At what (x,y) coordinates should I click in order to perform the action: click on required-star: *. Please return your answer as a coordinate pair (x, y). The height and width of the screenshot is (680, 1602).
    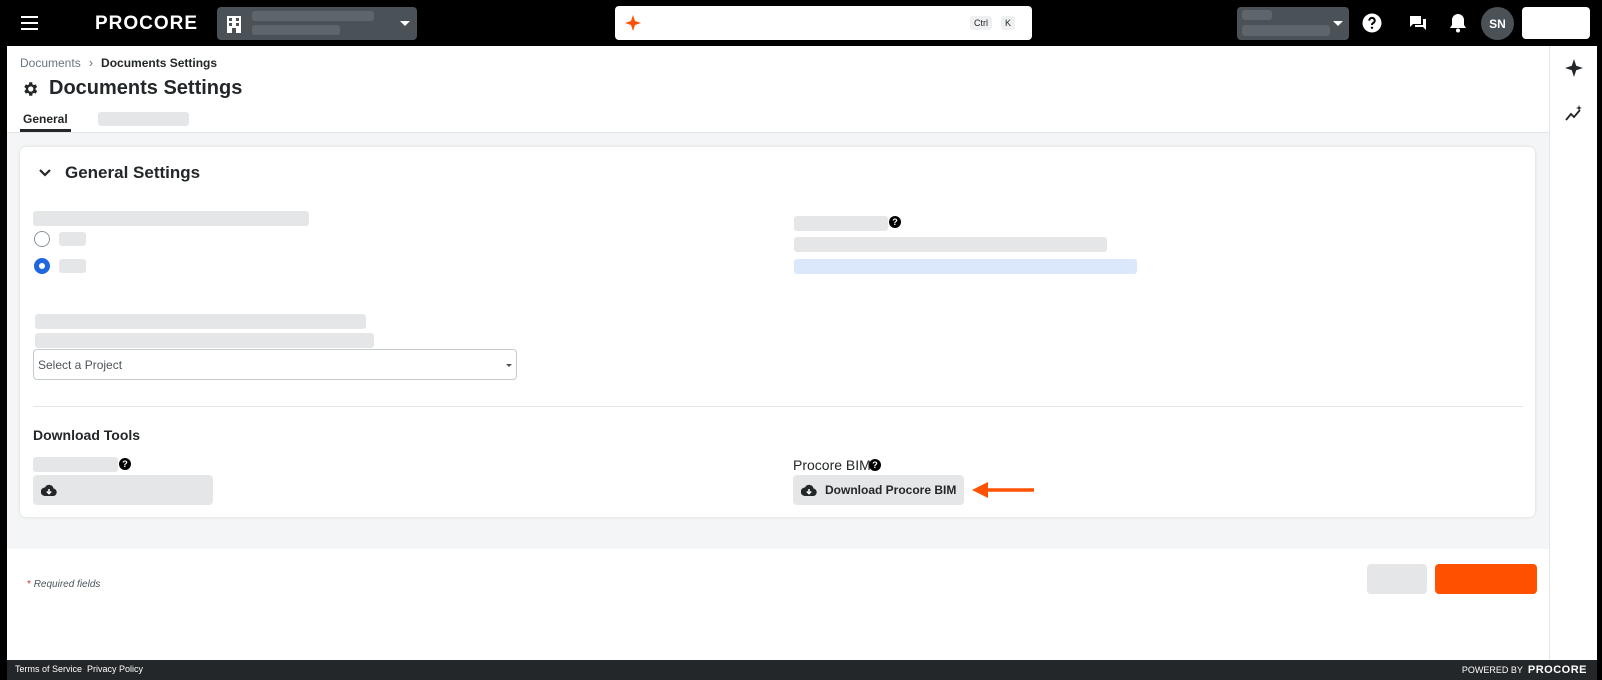
    Looking at the image, I should click on (29, 584).